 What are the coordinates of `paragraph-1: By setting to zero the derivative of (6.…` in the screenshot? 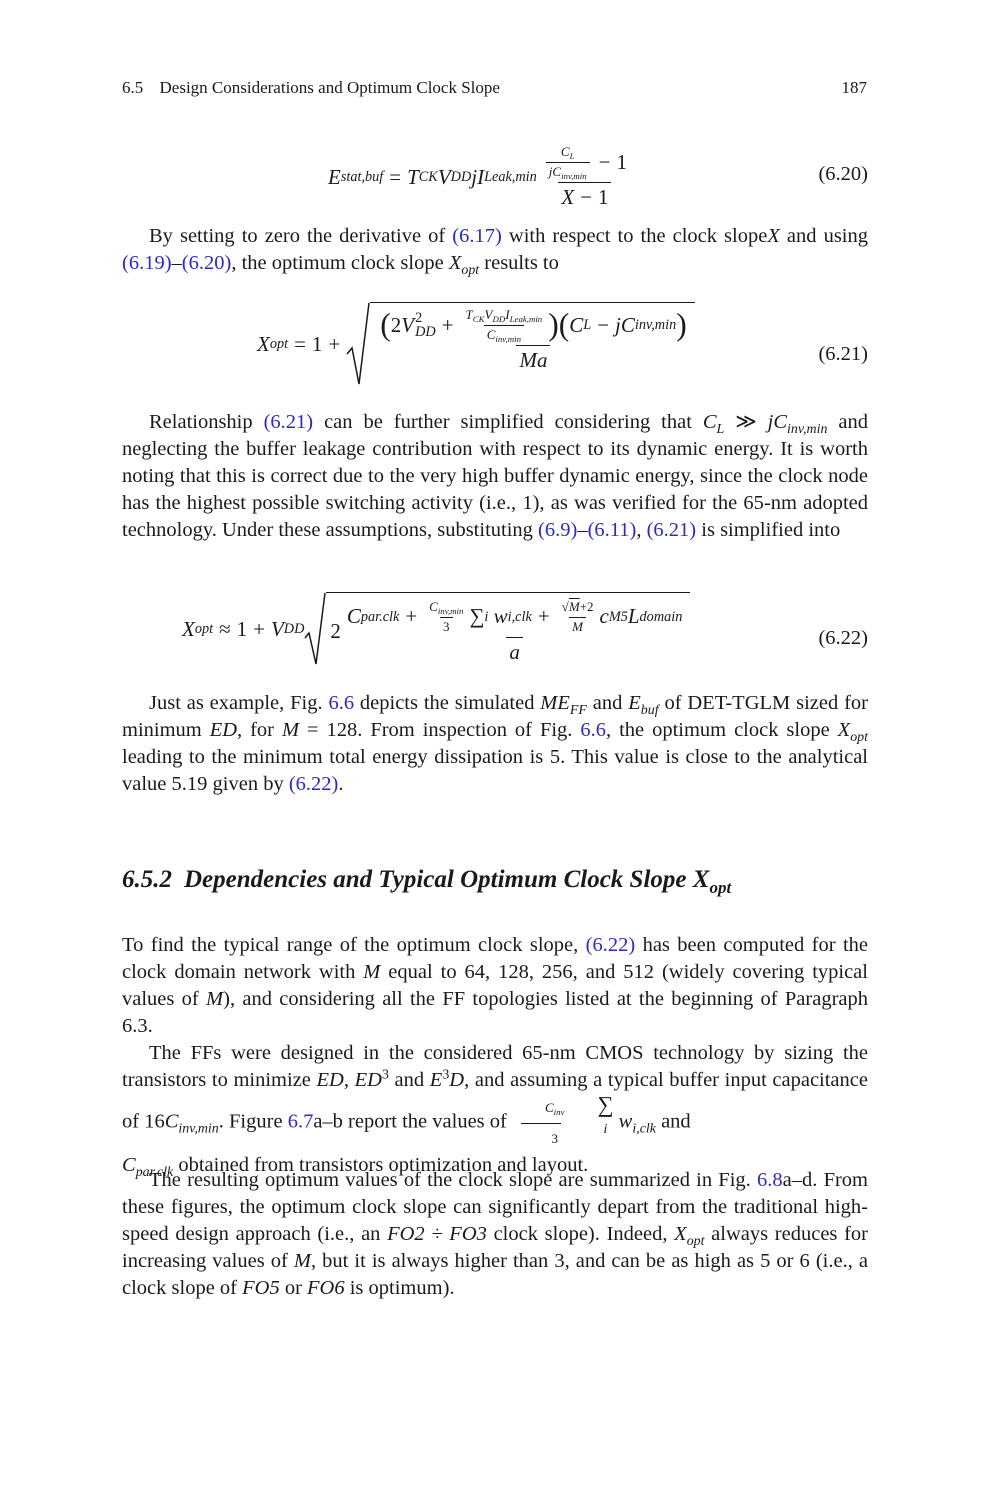 It's located at (495, 251).